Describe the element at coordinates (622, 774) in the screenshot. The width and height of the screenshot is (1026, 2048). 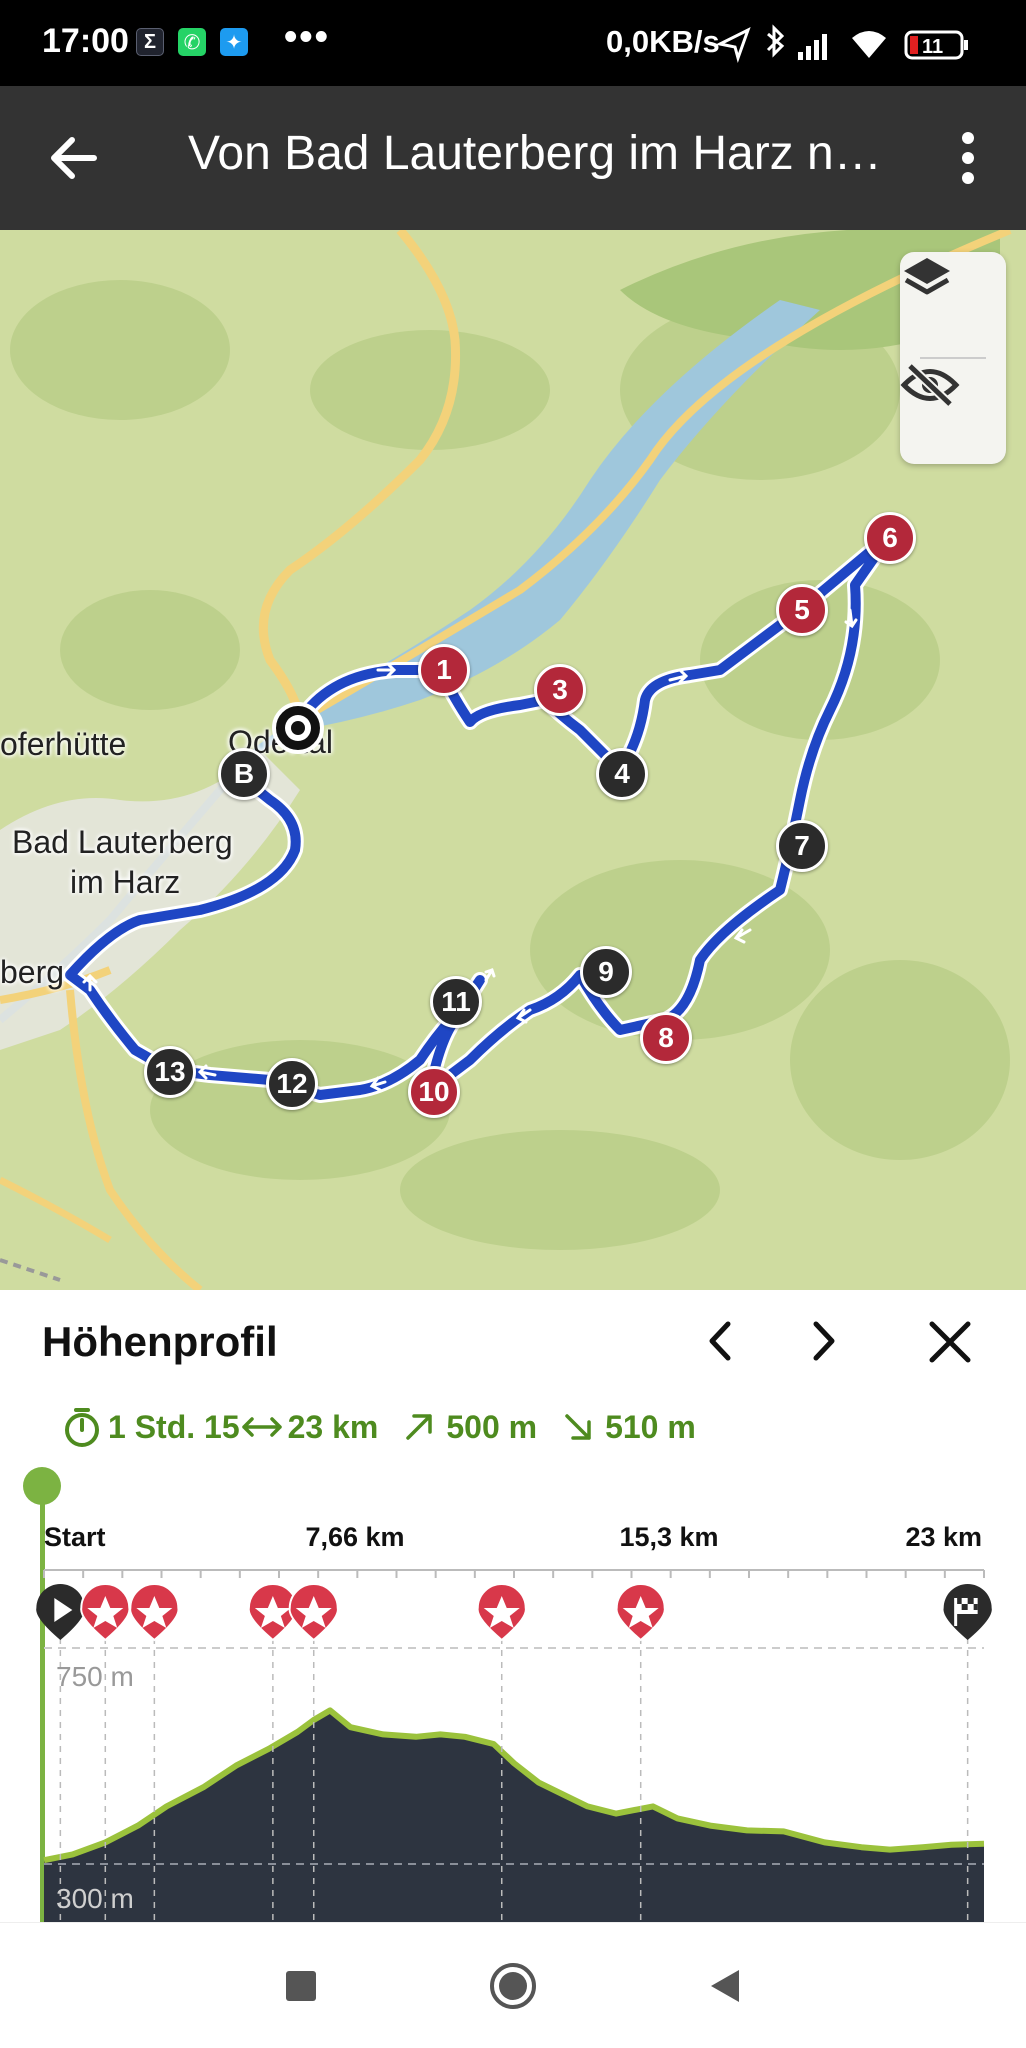
I see `waypoint-4: 4` at that location.